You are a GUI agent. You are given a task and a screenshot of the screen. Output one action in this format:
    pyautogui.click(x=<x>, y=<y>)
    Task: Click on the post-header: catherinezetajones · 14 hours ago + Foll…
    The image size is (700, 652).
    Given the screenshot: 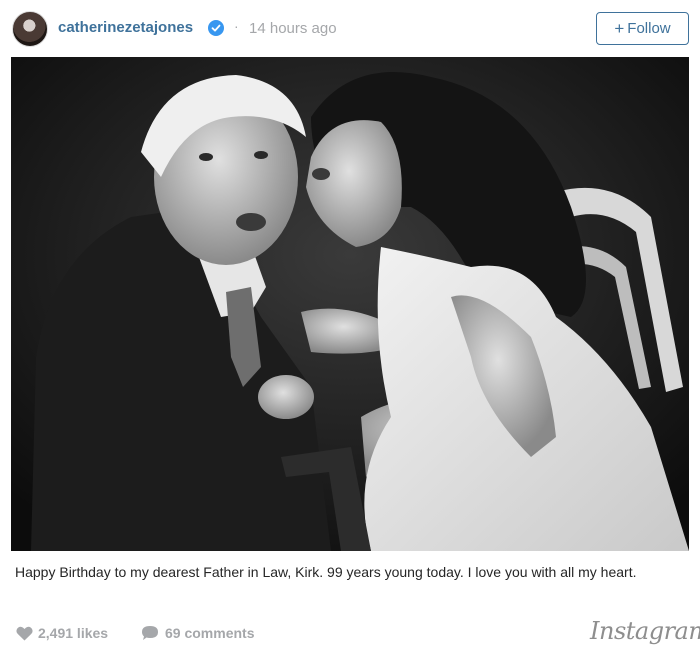 What is the action you would take?
    pyautogui.click(x=350, y=29)
    